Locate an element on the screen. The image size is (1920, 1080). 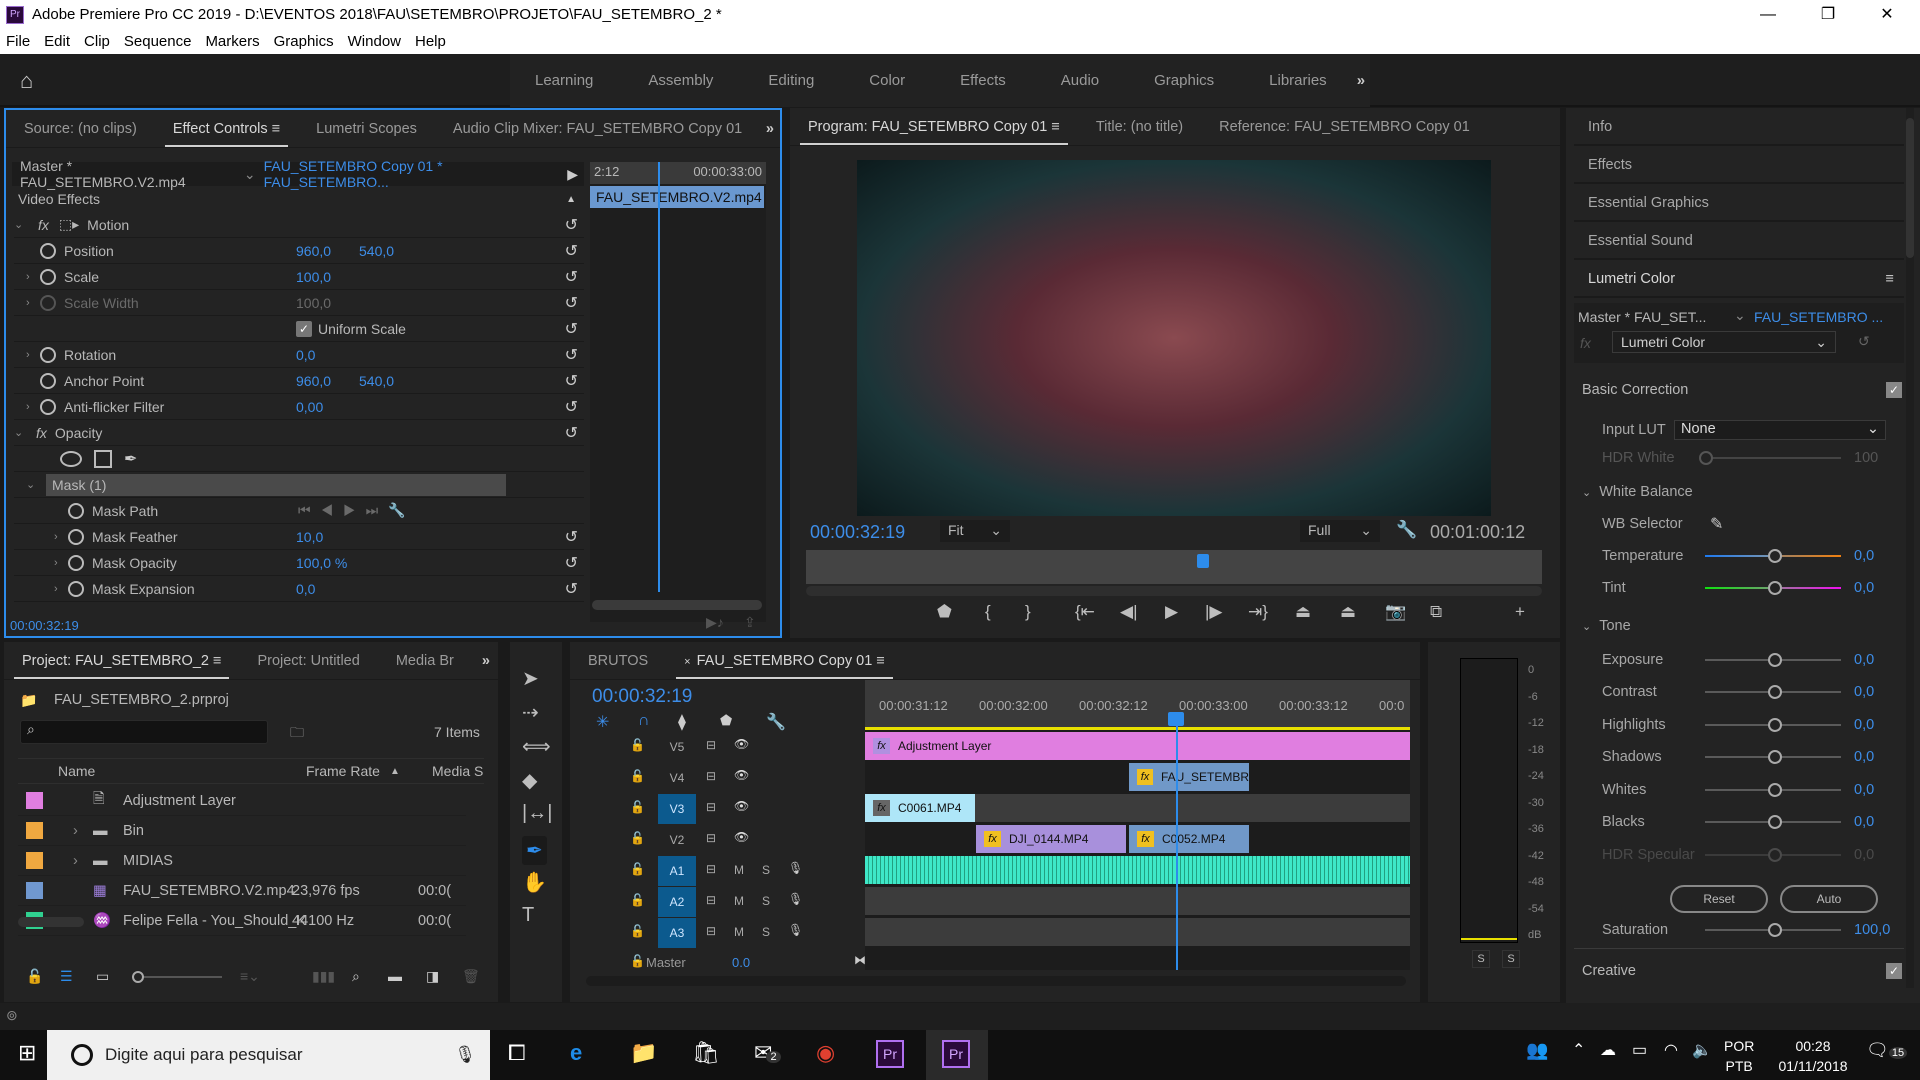
basic-correction-header: Basic Correction ✓ is located at coordinates (1742, 390).